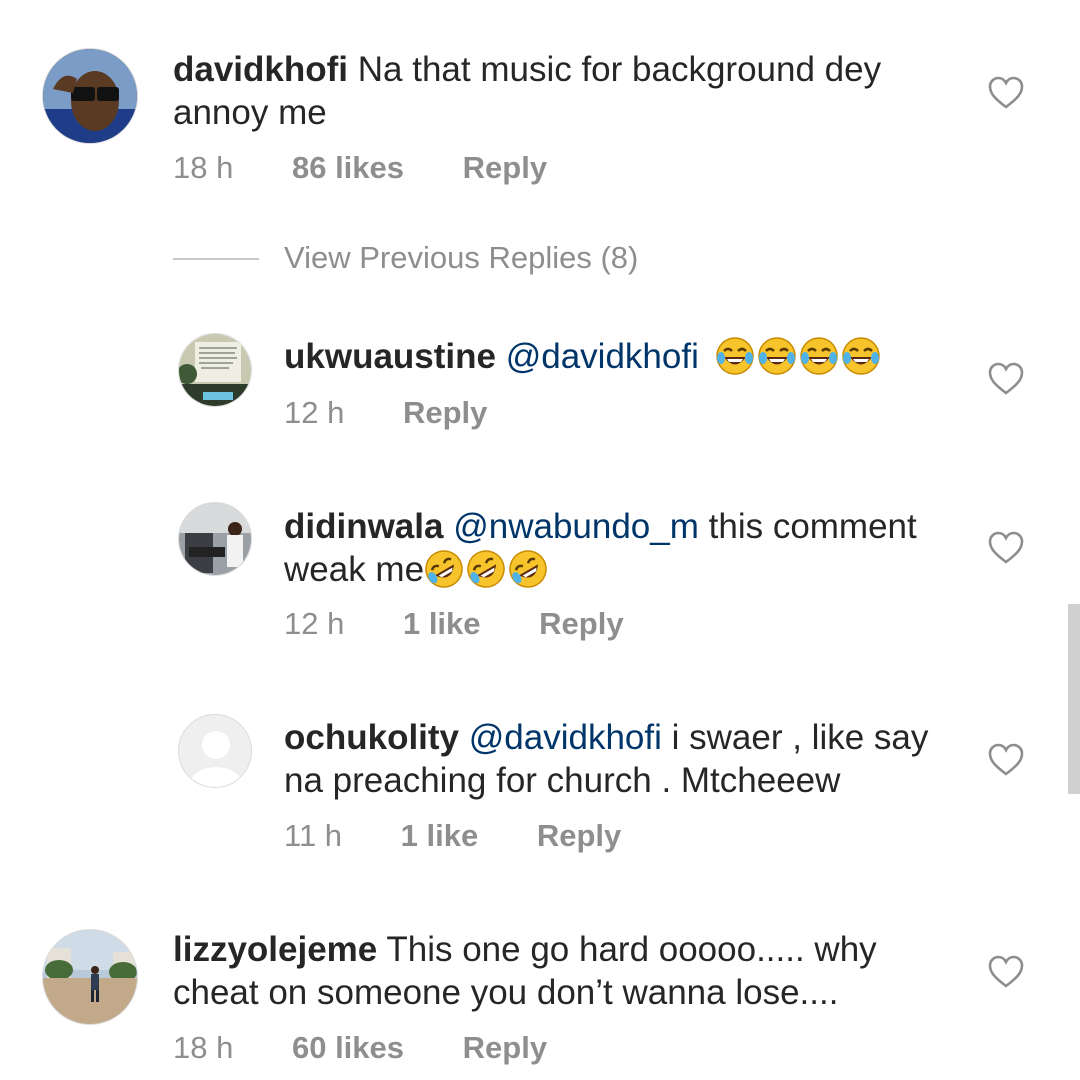 The width and height of the screenshot is (1080, 1080). Describe the element at coordinates (371, 737) in the screenshot. I see `comment-username: ochukolity` at that location.